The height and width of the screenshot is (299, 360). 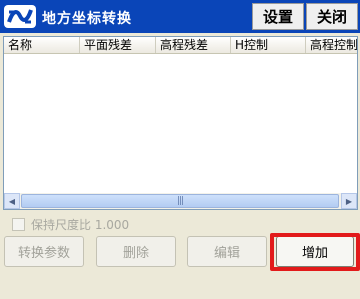 I want to click on transform-params-button: 转换参数, so click(x=44, y=251).